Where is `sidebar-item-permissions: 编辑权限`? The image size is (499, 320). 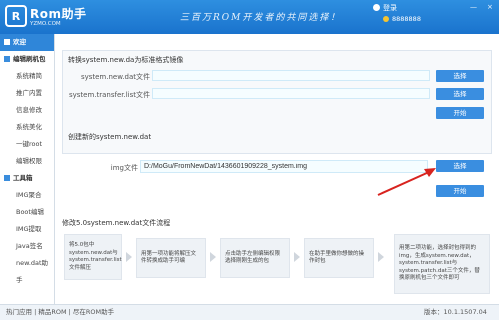 sidebar-item-permissions: 编辑权限 is located at coordinates (27, 161).